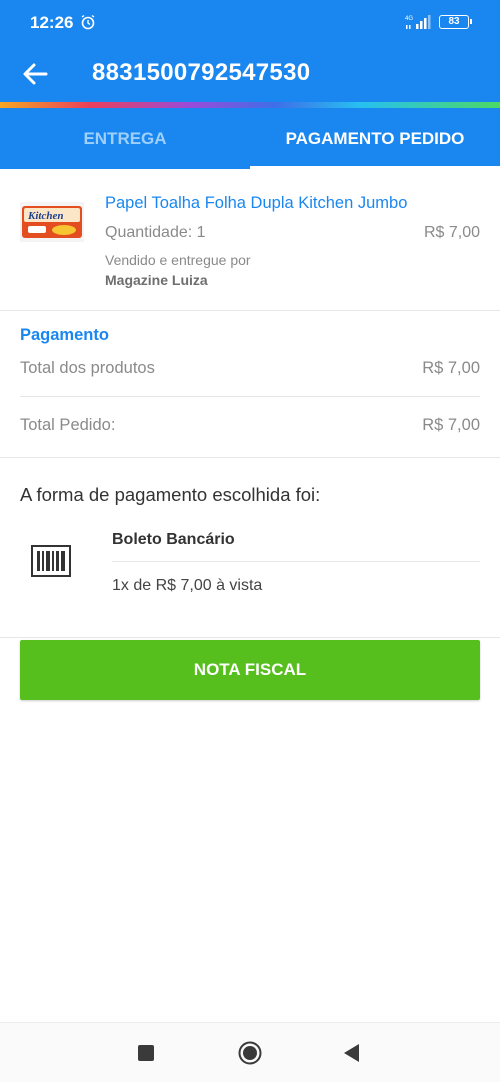 The image size is (500, 1082). What do you see at coordinates (173, 539) in the screenshot?
I see `payment-method-name: Boleto Bancário` at bounding box center [173, 539].